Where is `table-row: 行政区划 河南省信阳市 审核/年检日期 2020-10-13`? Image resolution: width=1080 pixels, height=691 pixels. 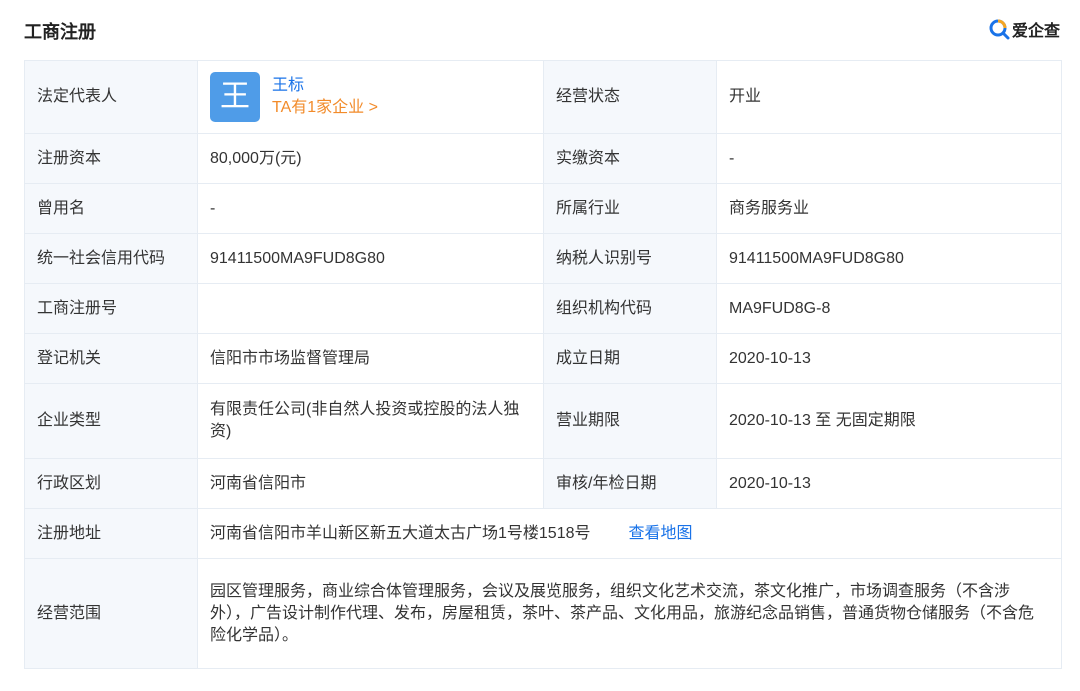
table-row: 行政区划 河南省信阳市 审核/年检日期 2020-10-13 is located at coordinates (543, 483).